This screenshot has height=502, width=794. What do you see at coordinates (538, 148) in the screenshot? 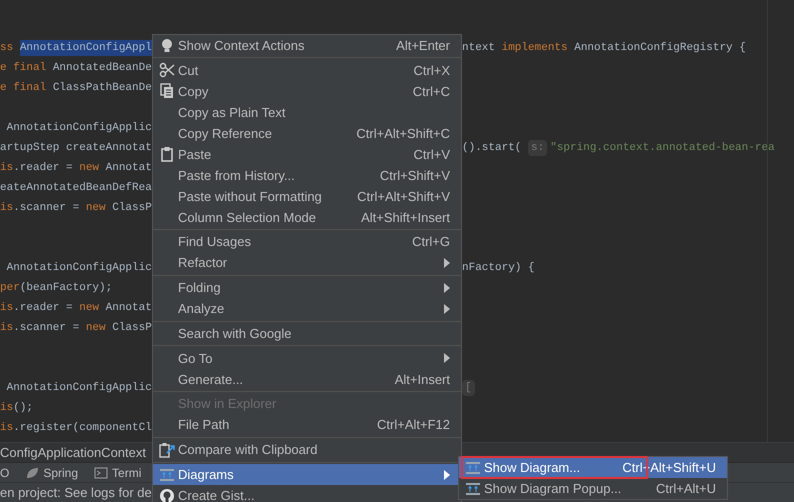
I see `parameter-hint: s:` at bounding box center [538, 148].